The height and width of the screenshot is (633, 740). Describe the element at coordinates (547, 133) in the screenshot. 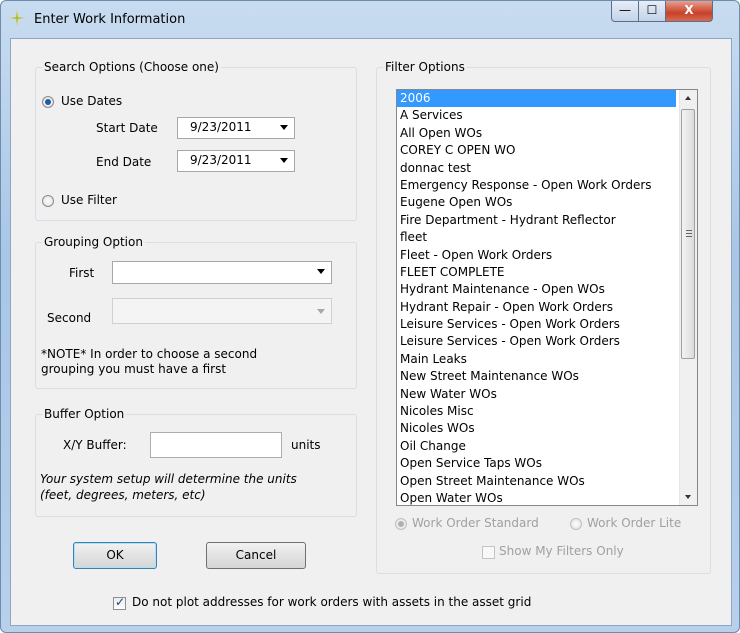

I see `filter-list-item: All Open WOs` at that location.